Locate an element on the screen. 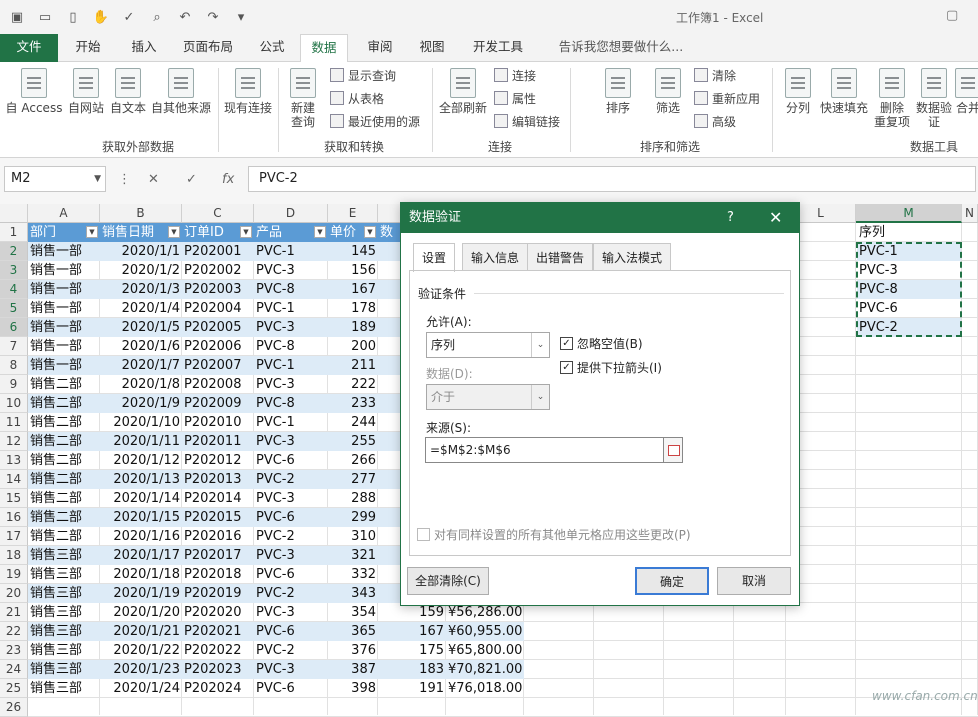  checkbox-checked-icon: ✓ is located at coordinates (566, 367).